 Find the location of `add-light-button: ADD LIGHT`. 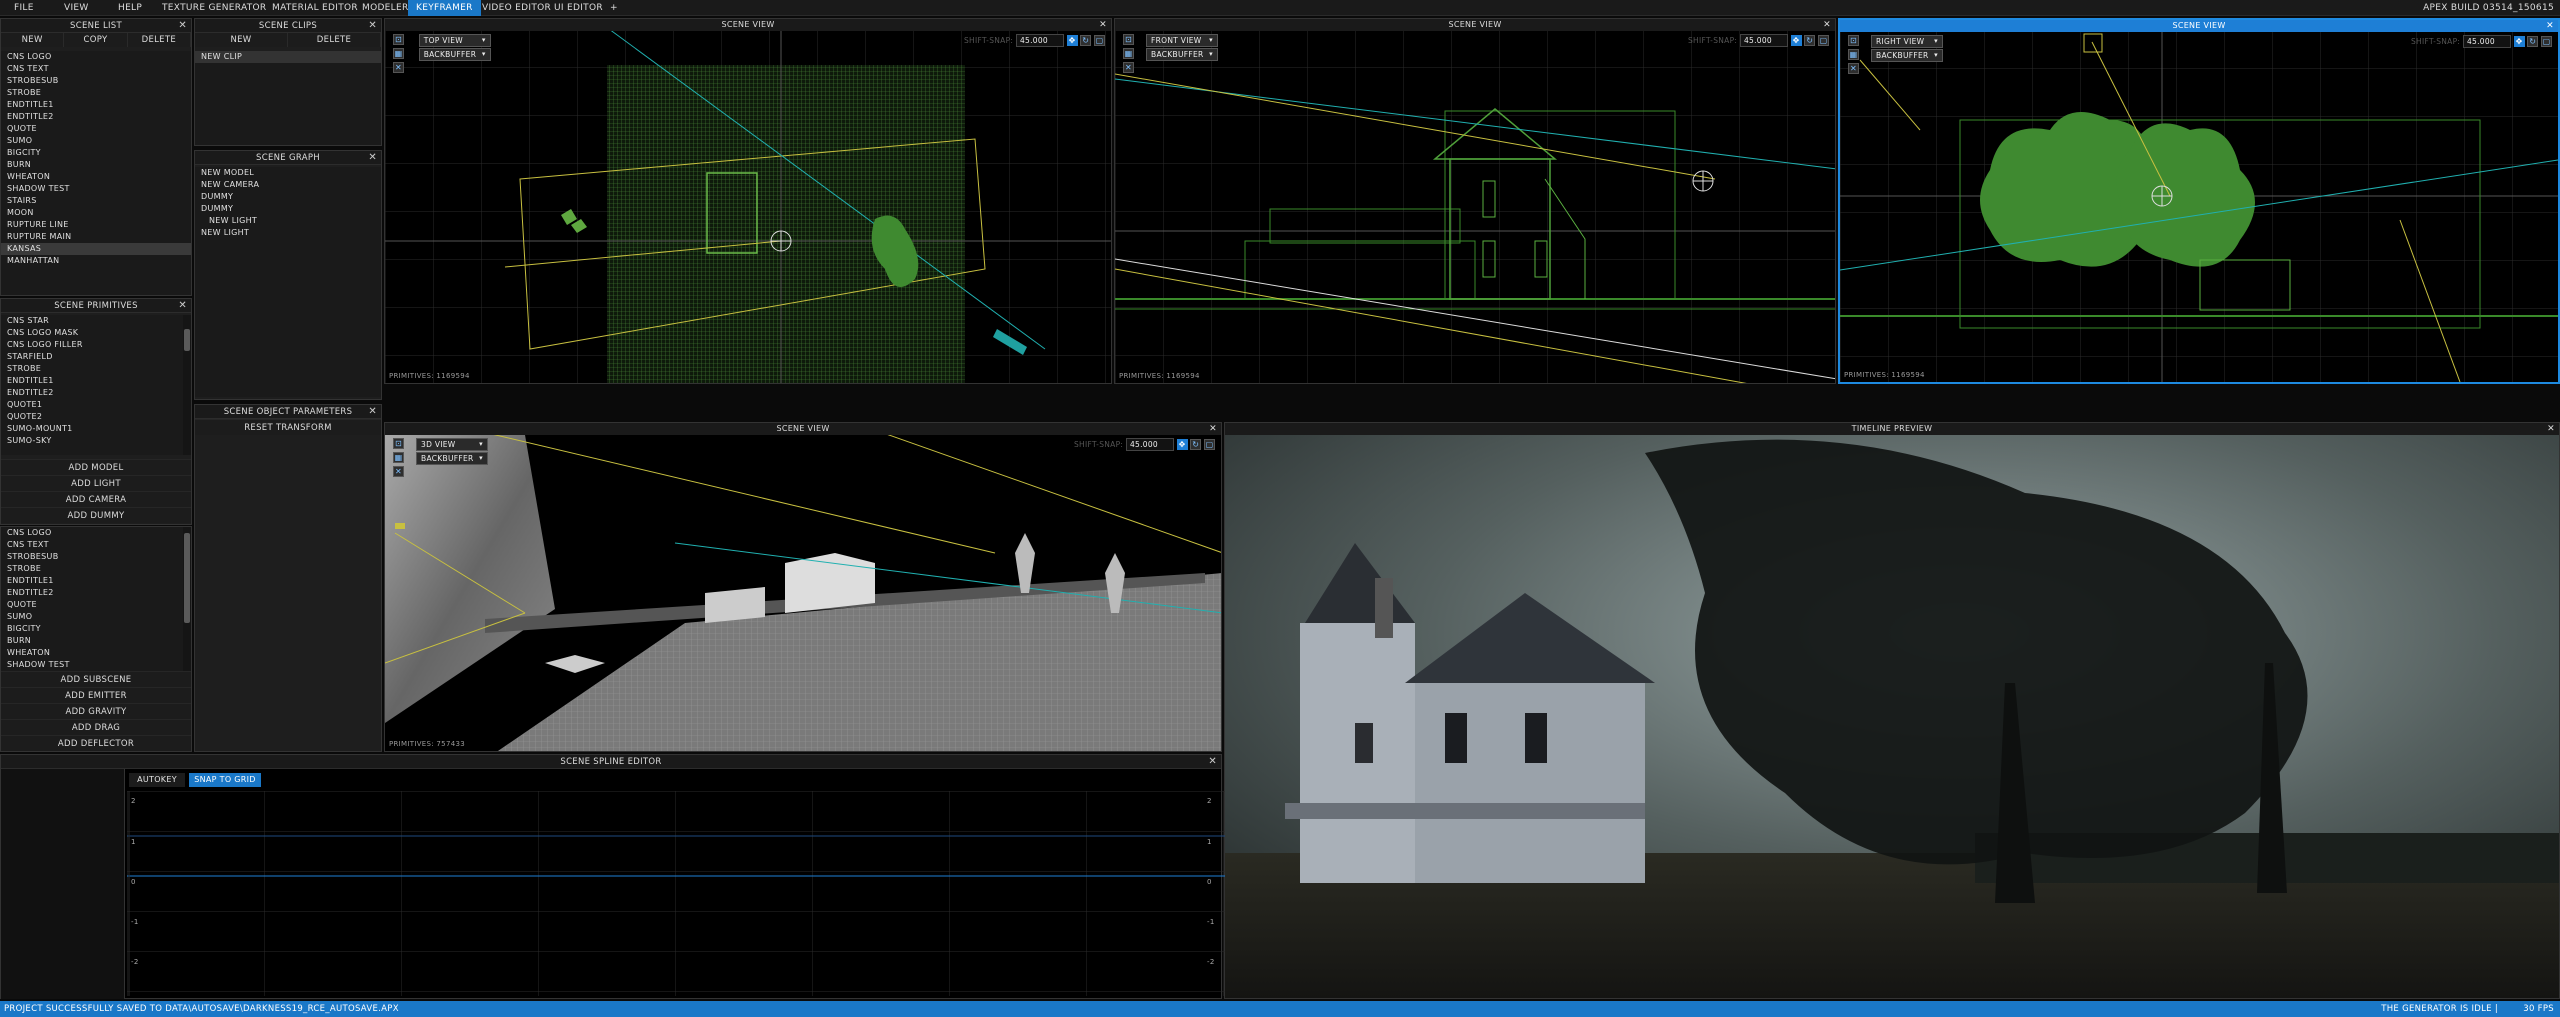

add-light-button: ADD LIGHT is located at coordinates (96, 483).